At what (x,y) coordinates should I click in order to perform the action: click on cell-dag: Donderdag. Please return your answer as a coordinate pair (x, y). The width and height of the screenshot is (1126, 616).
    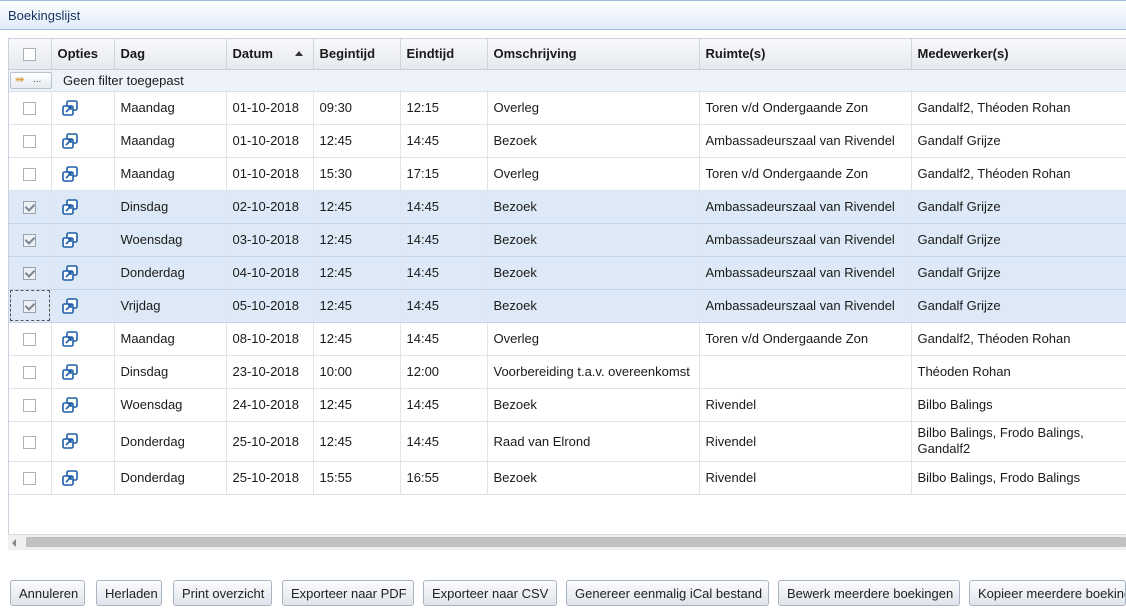
    Looking at the image, I should click on (170, 478).